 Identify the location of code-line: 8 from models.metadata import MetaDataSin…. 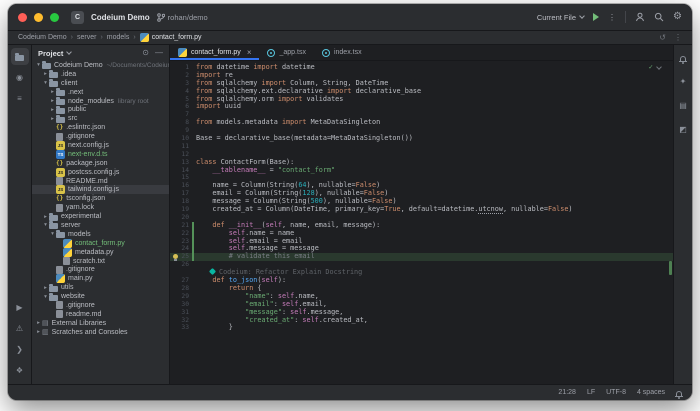
(421, 122).